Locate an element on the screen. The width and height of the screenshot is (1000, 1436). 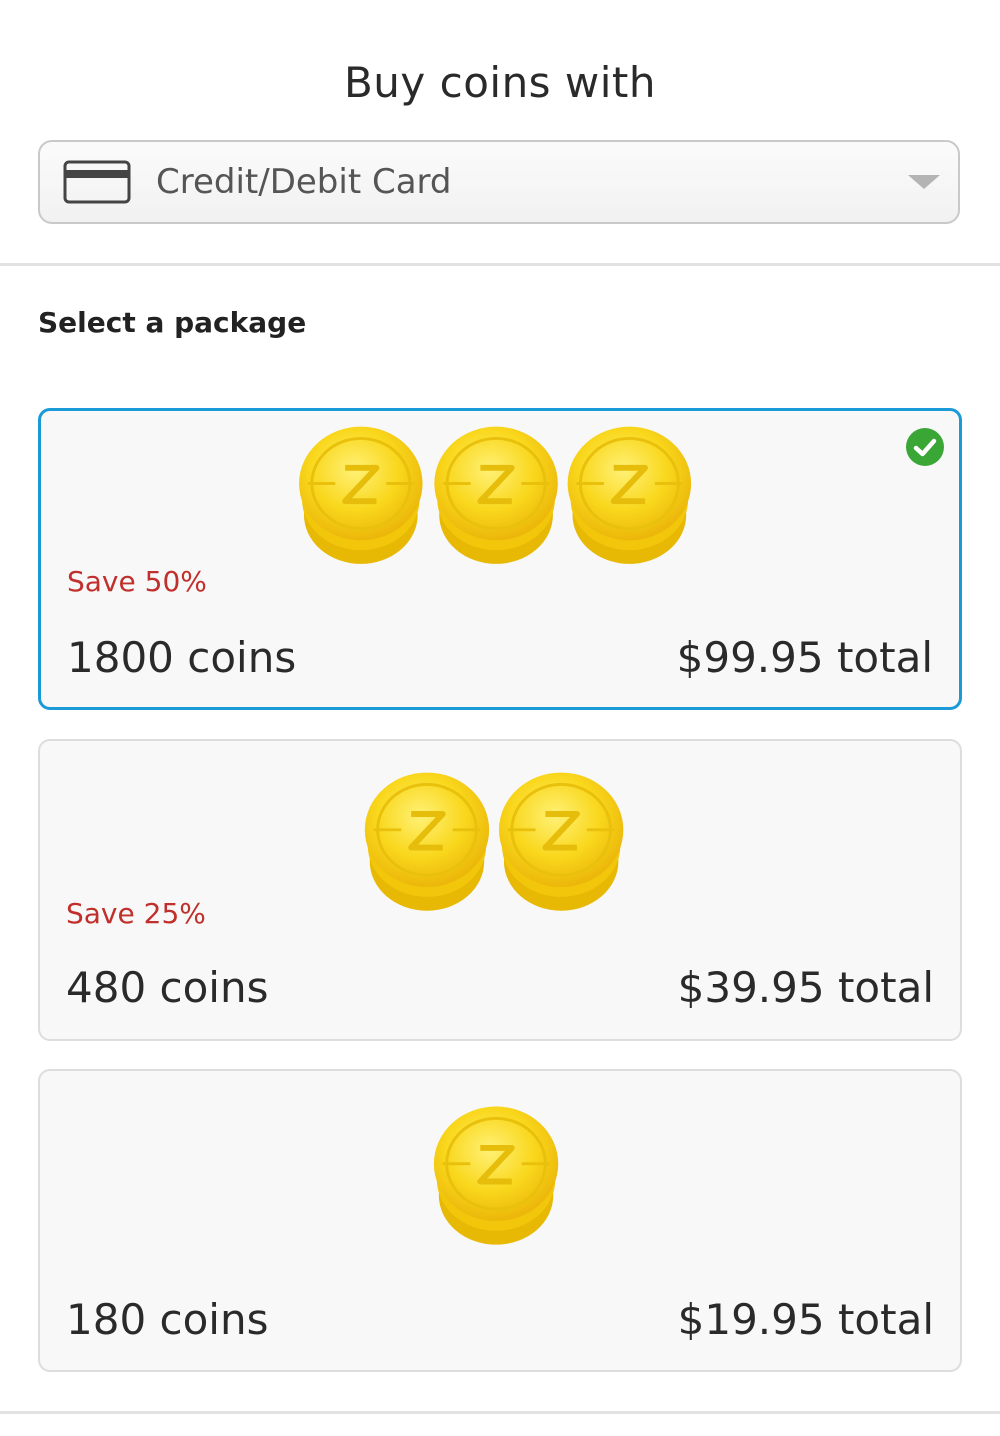
credit-card-icon is located at coordinates (97, 182).